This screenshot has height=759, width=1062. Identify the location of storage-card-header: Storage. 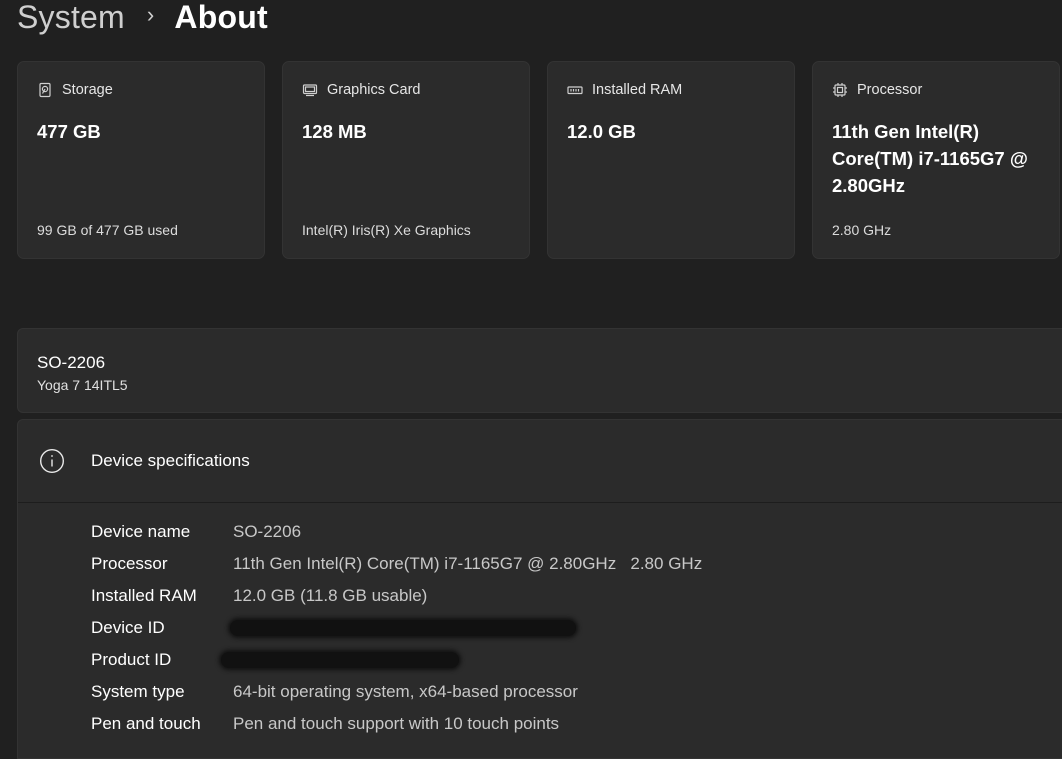
(141, 90).